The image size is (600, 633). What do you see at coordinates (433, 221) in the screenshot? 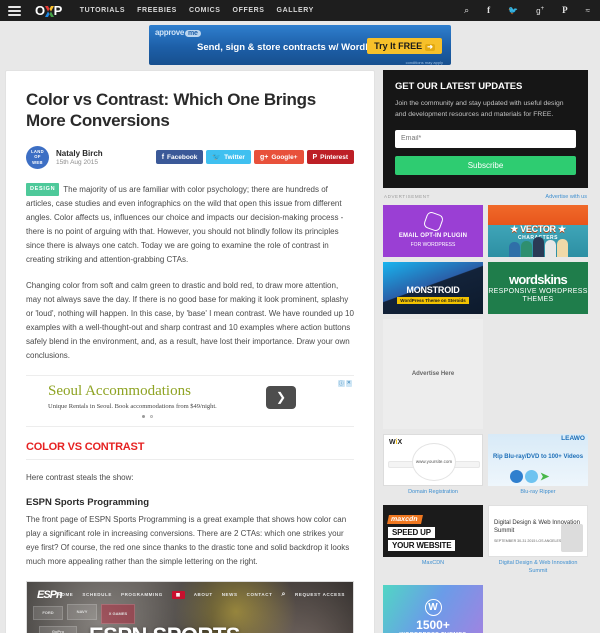
I see `plugin-logo-icon` at bounding box center [433, 221].